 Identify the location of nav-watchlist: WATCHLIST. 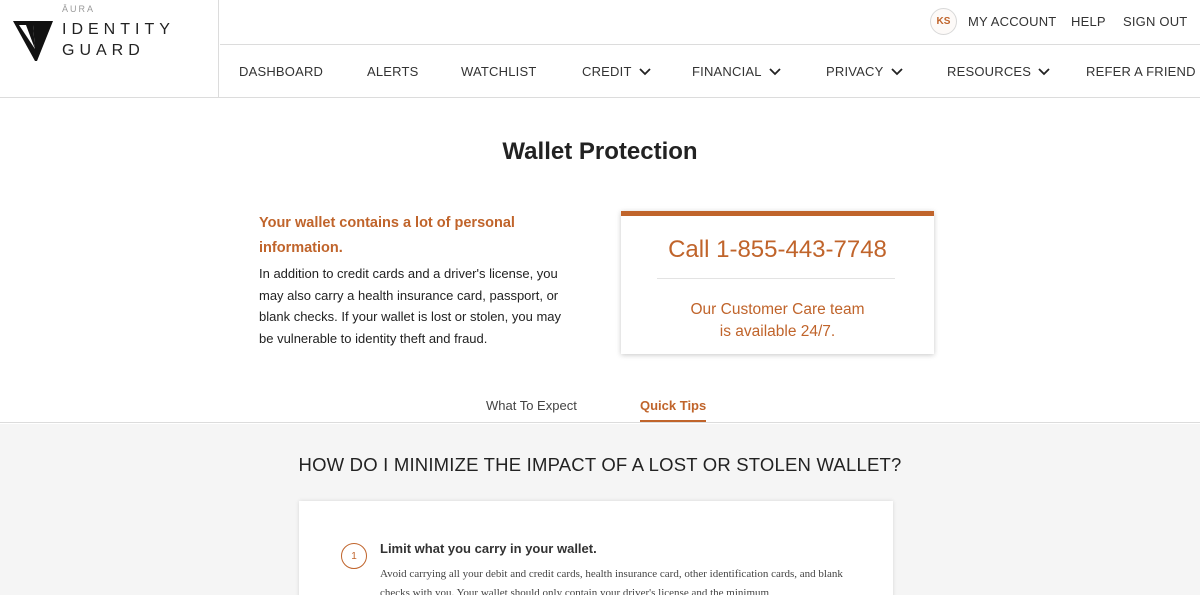
(498, 71).